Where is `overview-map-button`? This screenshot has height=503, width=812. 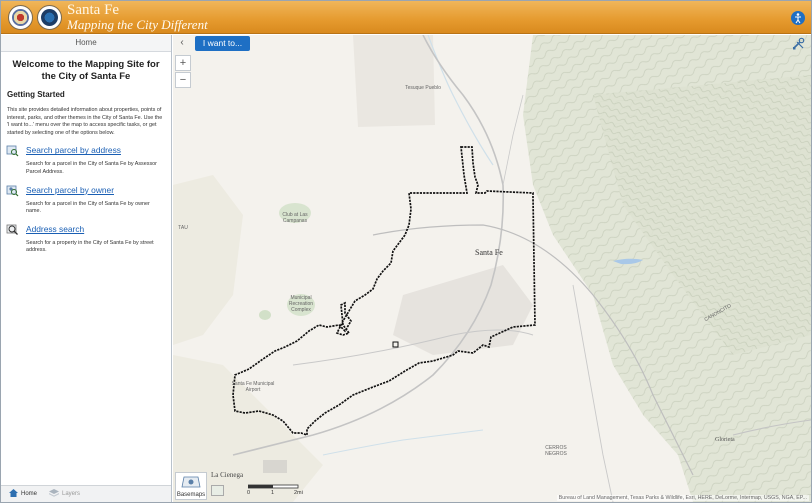
overview-map-button is located at coordinates (217, 490).